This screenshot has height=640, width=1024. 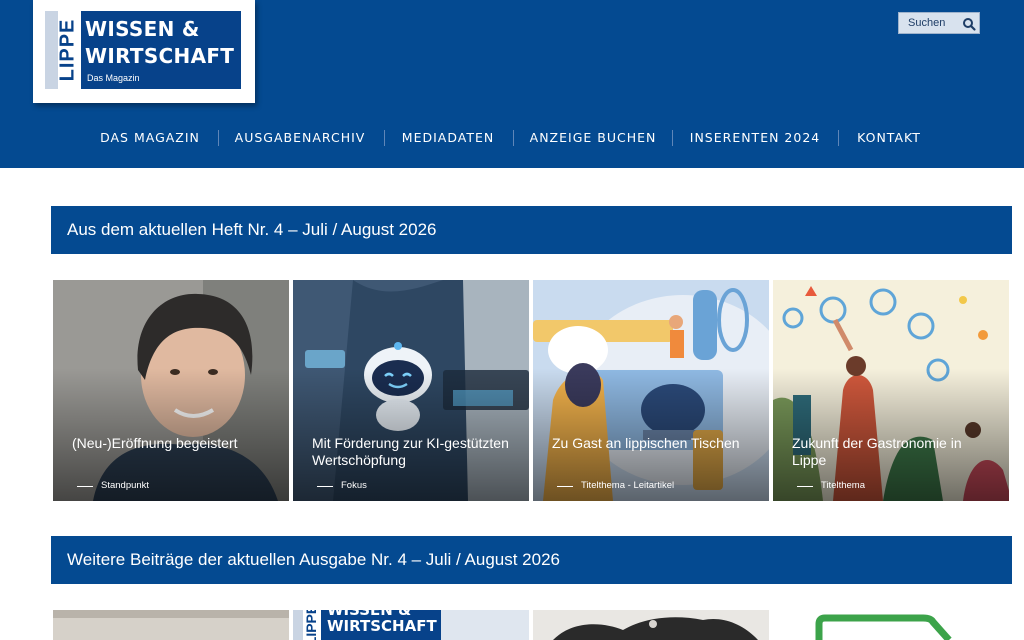 What do you see at coordinates (755, 138) in the screenshot?
I see `nav-item-inserenten-2024: INSERENTEN 2024` at bounding box center [755, 138].